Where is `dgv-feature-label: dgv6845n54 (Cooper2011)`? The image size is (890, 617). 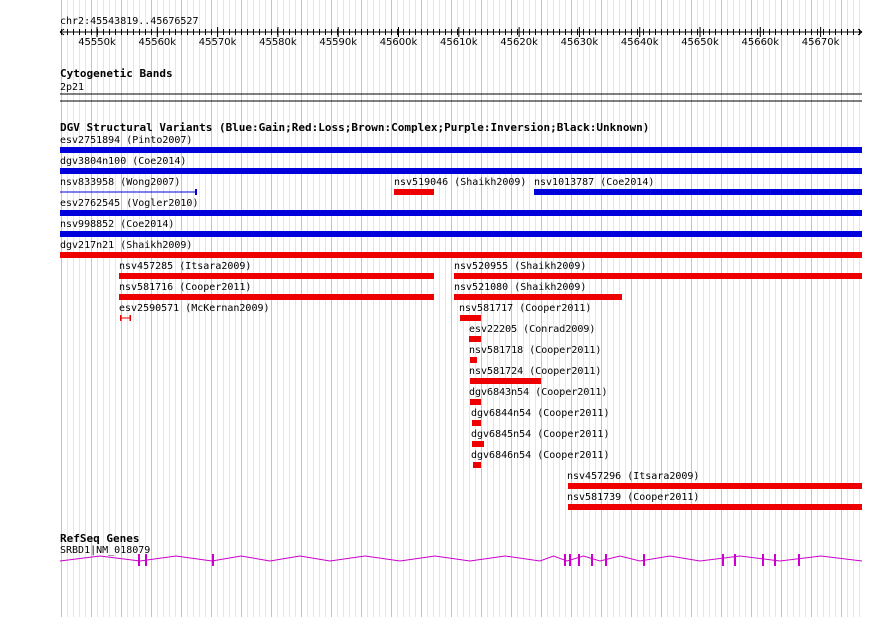
dgv-feature-label: dgv6845n54 (Cooper2011) is located at coordinates (540, 434).